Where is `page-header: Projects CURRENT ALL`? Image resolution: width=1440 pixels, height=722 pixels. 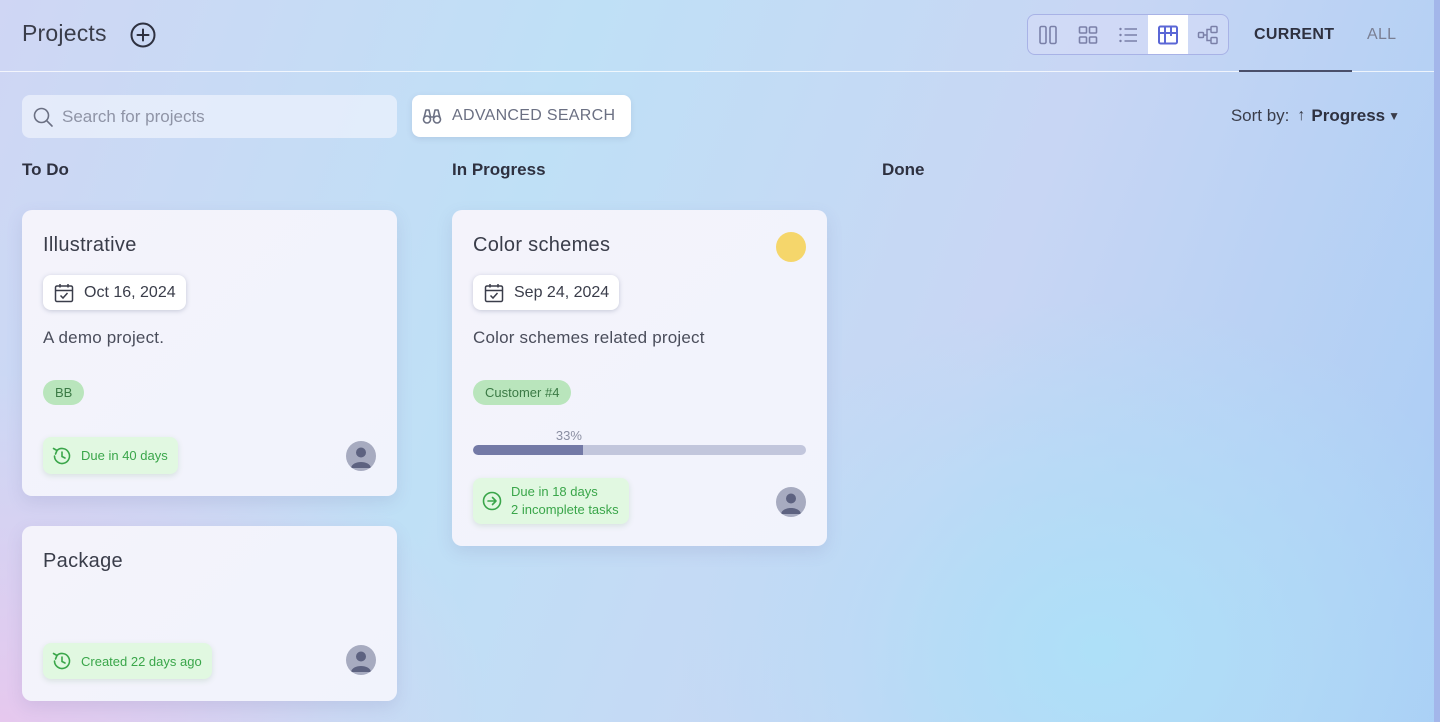 page-header: Projects CURRENT ALL is located at coordinates (717, 36).